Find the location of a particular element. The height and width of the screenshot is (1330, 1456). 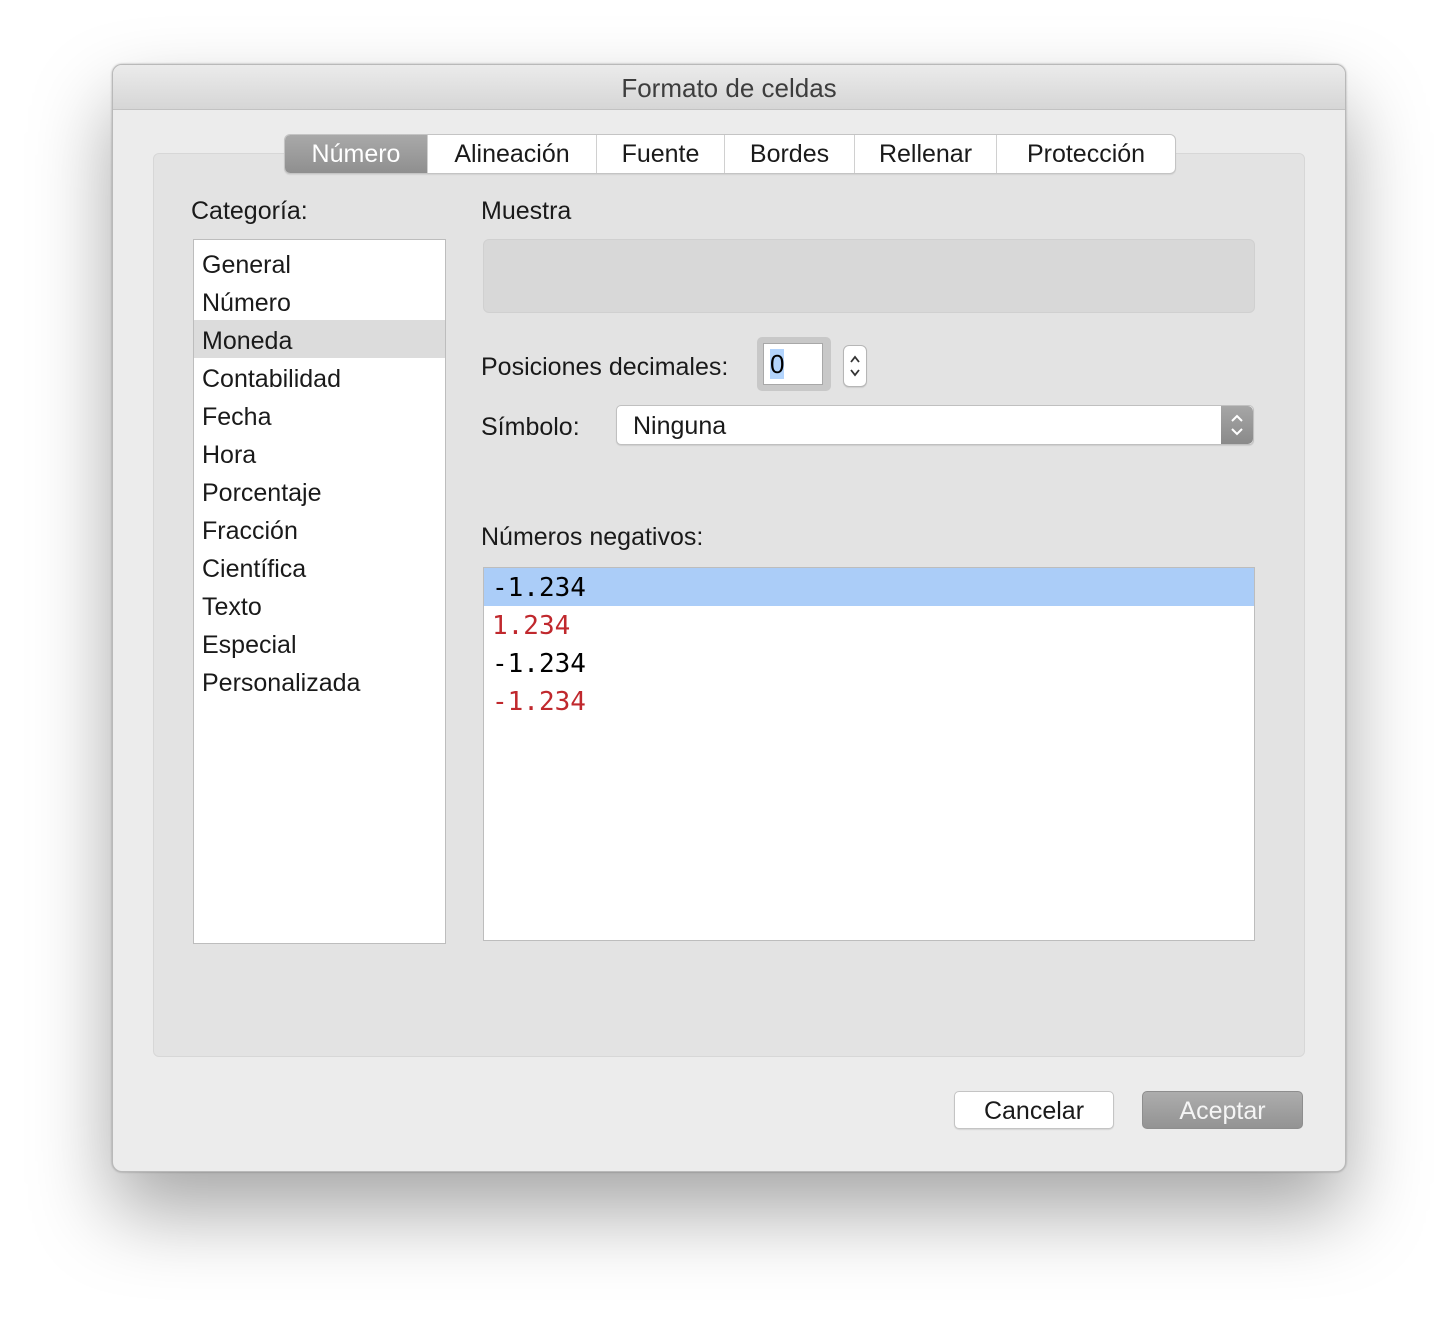

category-item: Porcentaje is located at coordinates (319, 491).